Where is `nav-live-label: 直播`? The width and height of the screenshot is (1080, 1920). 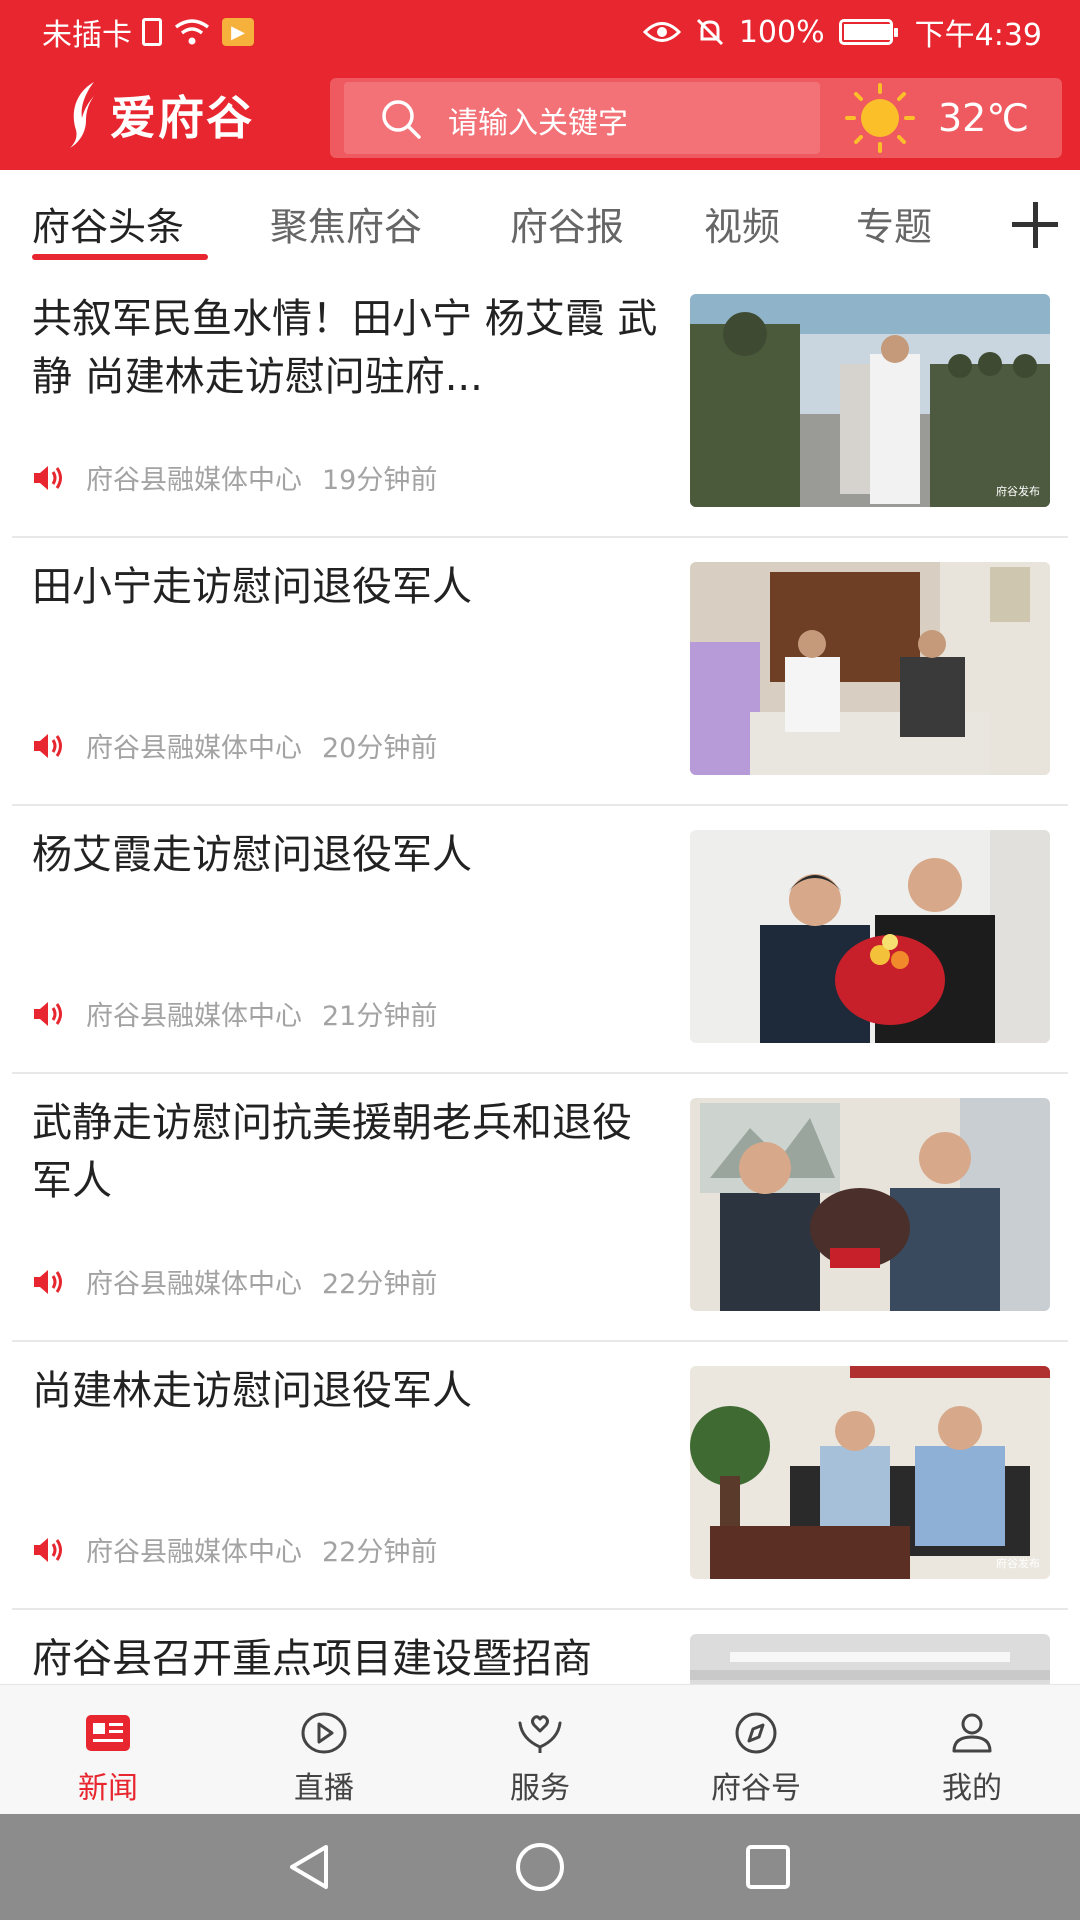 nav-live-label: 直播 is located at coordinates (324, 1788).